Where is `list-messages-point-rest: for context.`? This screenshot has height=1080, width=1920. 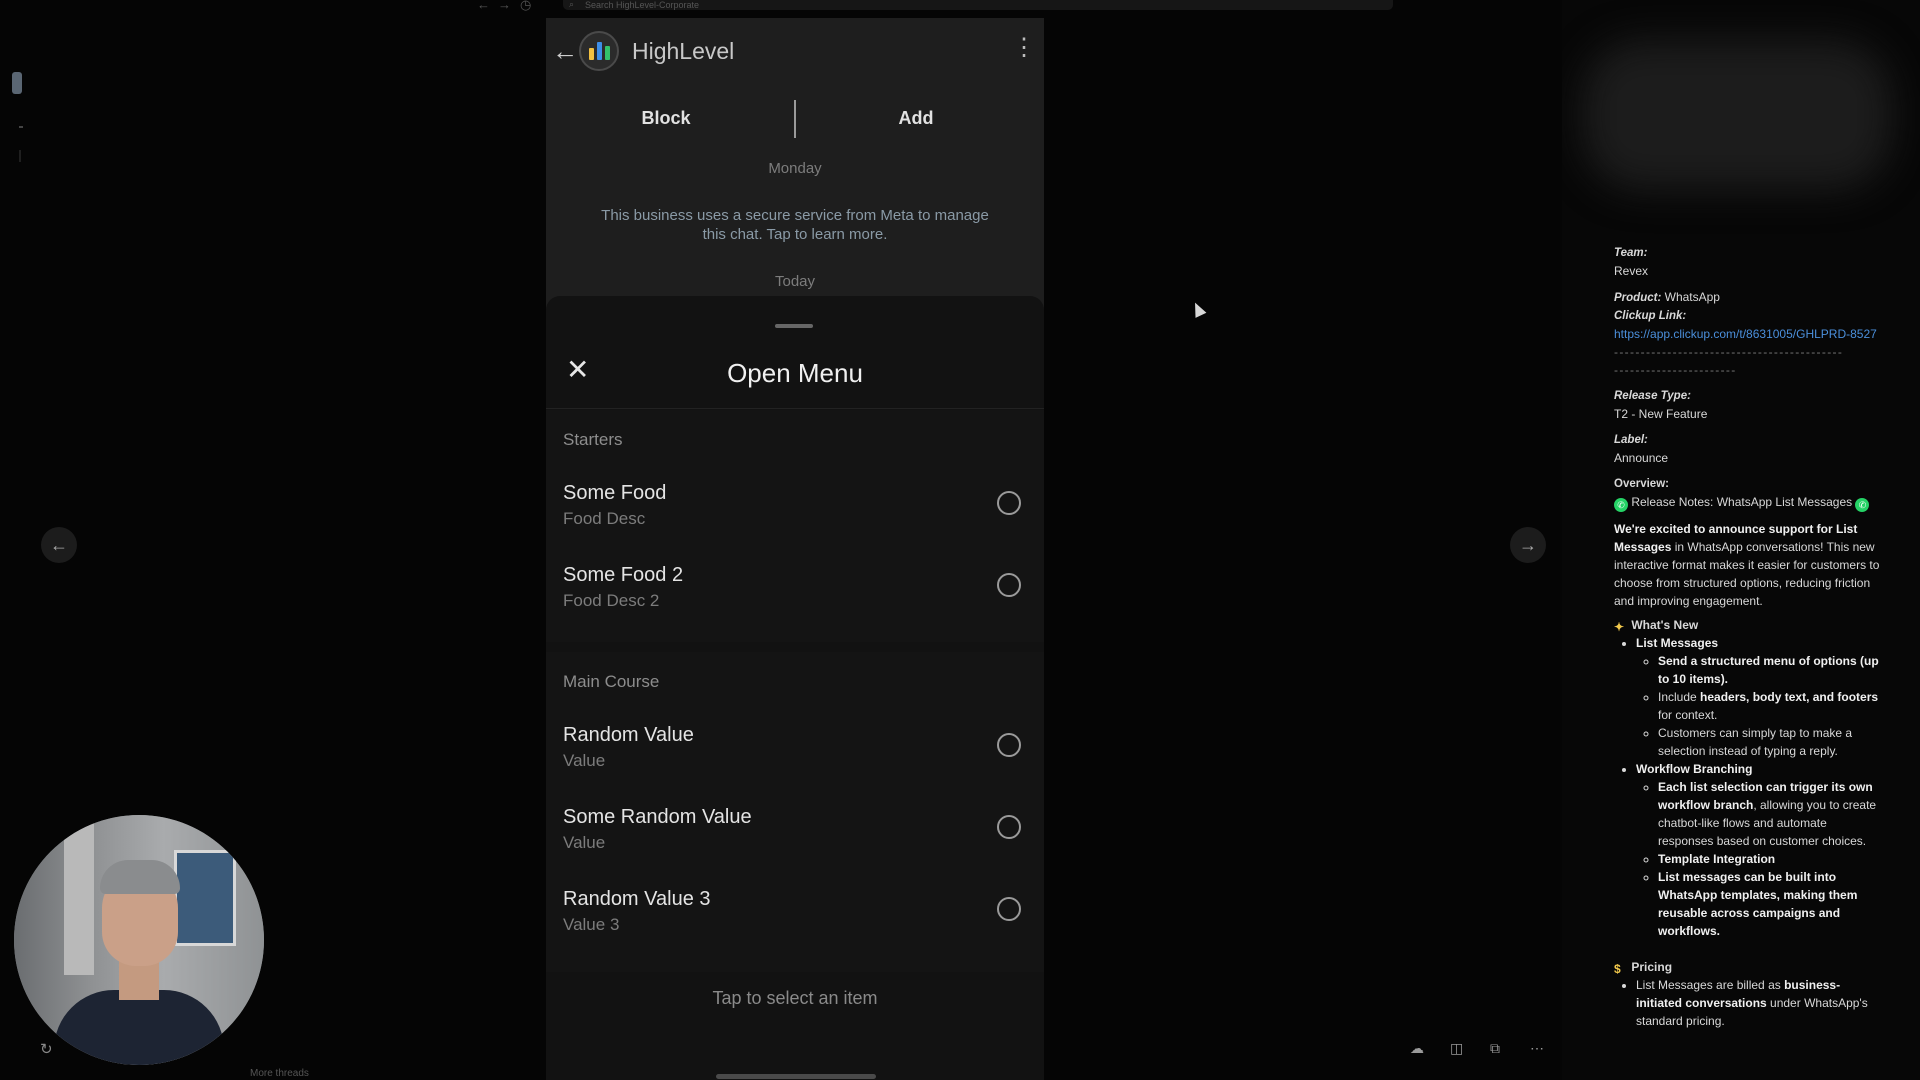 list-messages-point-rest: for context. is located at coordinates (1688, 715).